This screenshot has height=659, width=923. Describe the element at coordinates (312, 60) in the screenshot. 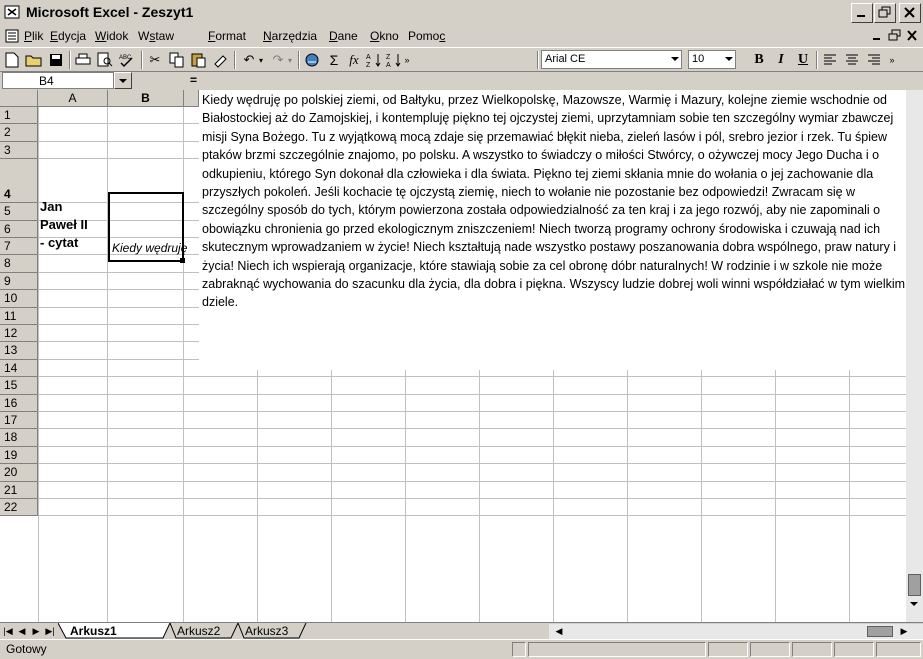

I see `hyperlink-icon` at that location.